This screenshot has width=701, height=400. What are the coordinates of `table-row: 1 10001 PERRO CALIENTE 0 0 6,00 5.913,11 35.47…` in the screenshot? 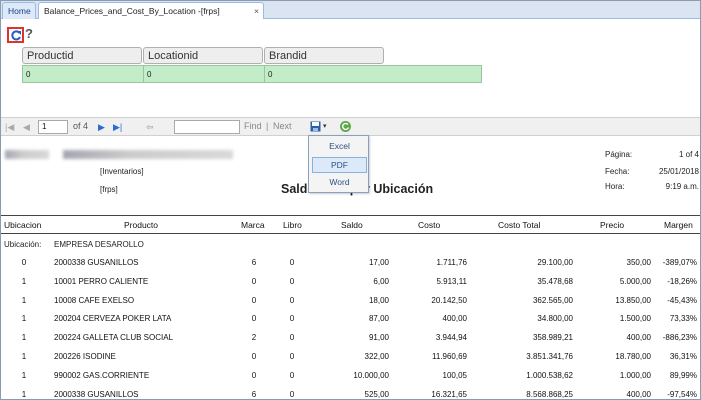 It's located at (350, 286).